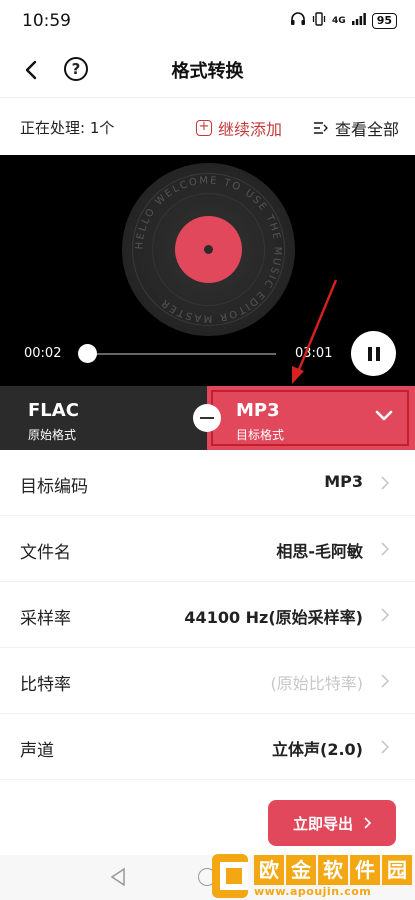 Image resolution: width=415 pixels, height=900 pixels. What do you see at coordinates (37, 751) in the screenshot?
I see `setting-label: 声道` at bounding box center [37, 751].